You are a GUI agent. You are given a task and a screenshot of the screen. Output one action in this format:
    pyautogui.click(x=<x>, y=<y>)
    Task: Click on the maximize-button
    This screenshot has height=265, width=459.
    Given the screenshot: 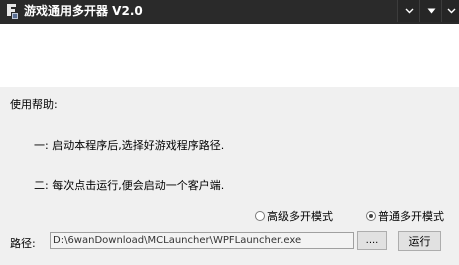 What is the action you would take?
    pyautogui.click(x=431, y=11)
    